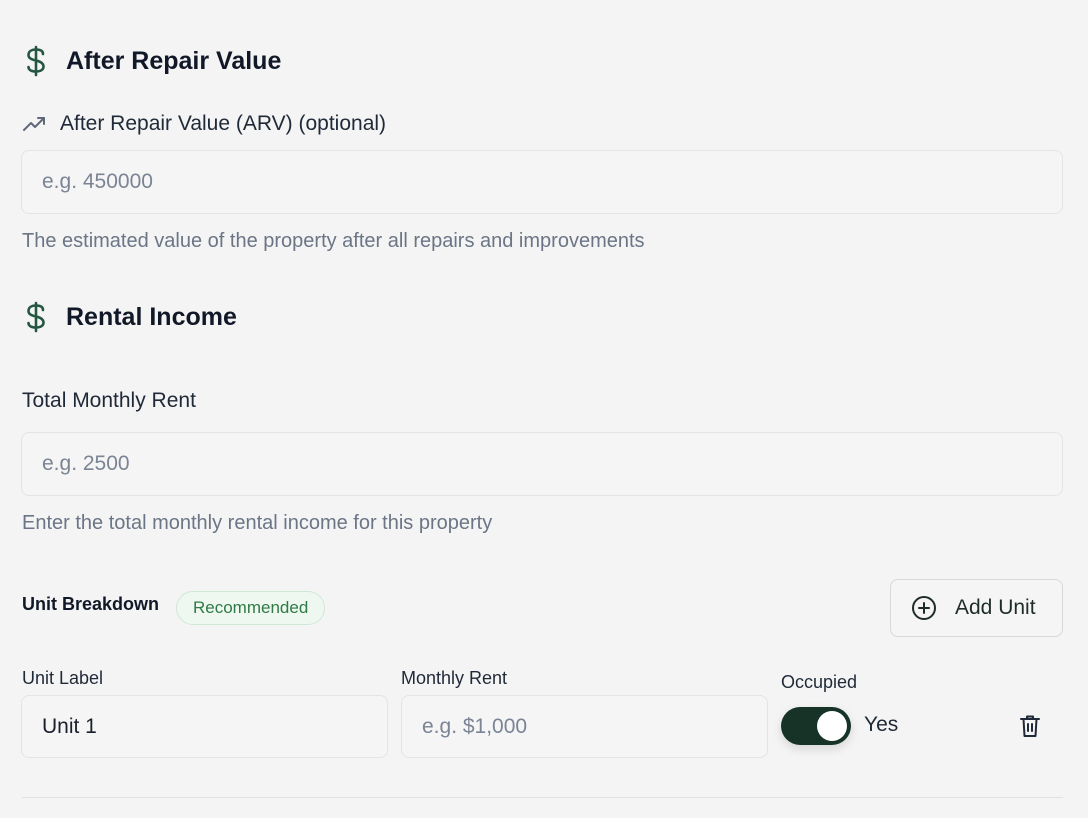  I want to click on arv-section-title: After Repair Value, so click(151, 61).